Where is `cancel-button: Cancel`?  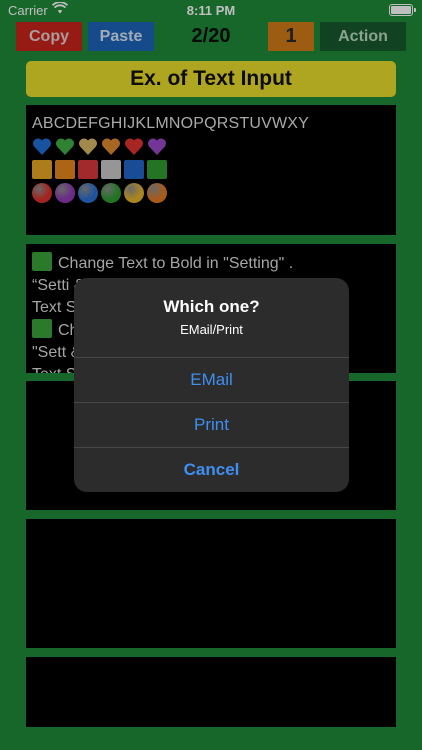
cancel-button: Cancel is located at coordinates (211, 470).